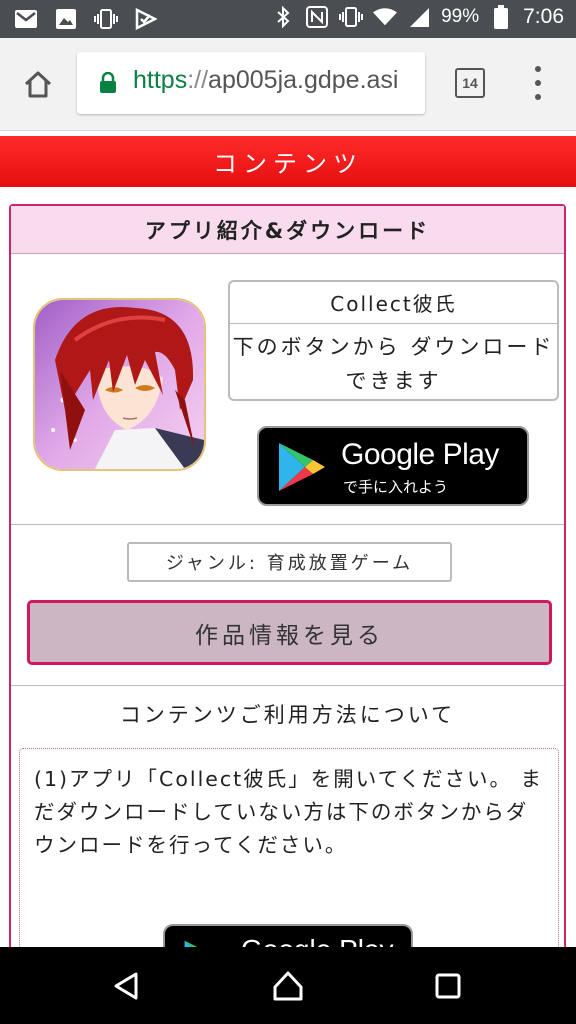 This screenshot has width=576, height=1024. What do you see at coordinates (393, 303) in the screenshot?
I see `app-name: Collect彼氏` at bounding box center [393, 303].